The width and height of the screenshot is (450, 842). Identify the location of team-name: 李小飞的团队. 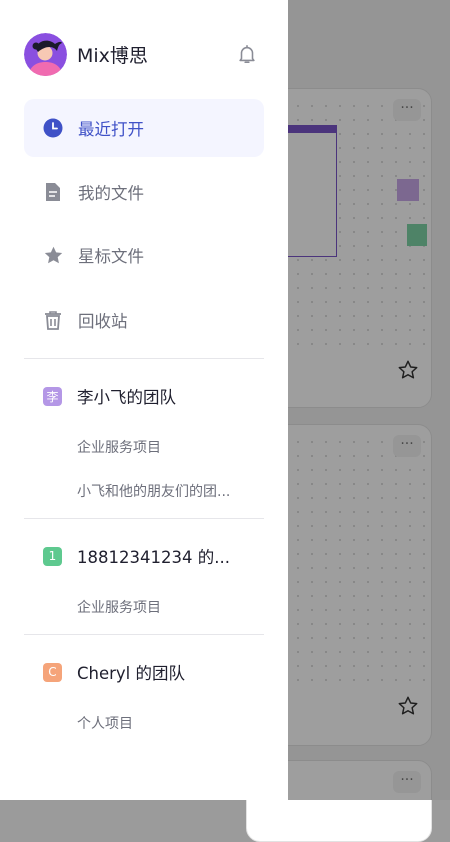
(126, 397).